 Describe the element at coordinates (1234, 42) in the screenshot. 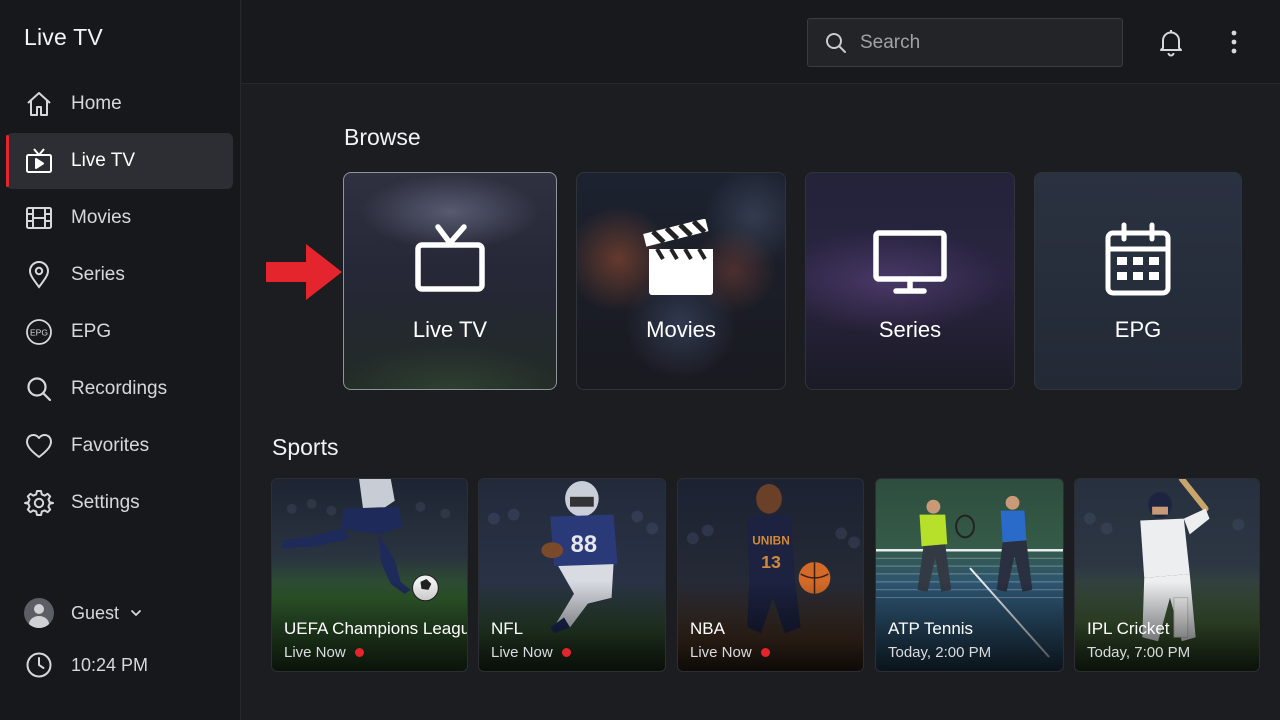

I see `more-options-icon` at that location.